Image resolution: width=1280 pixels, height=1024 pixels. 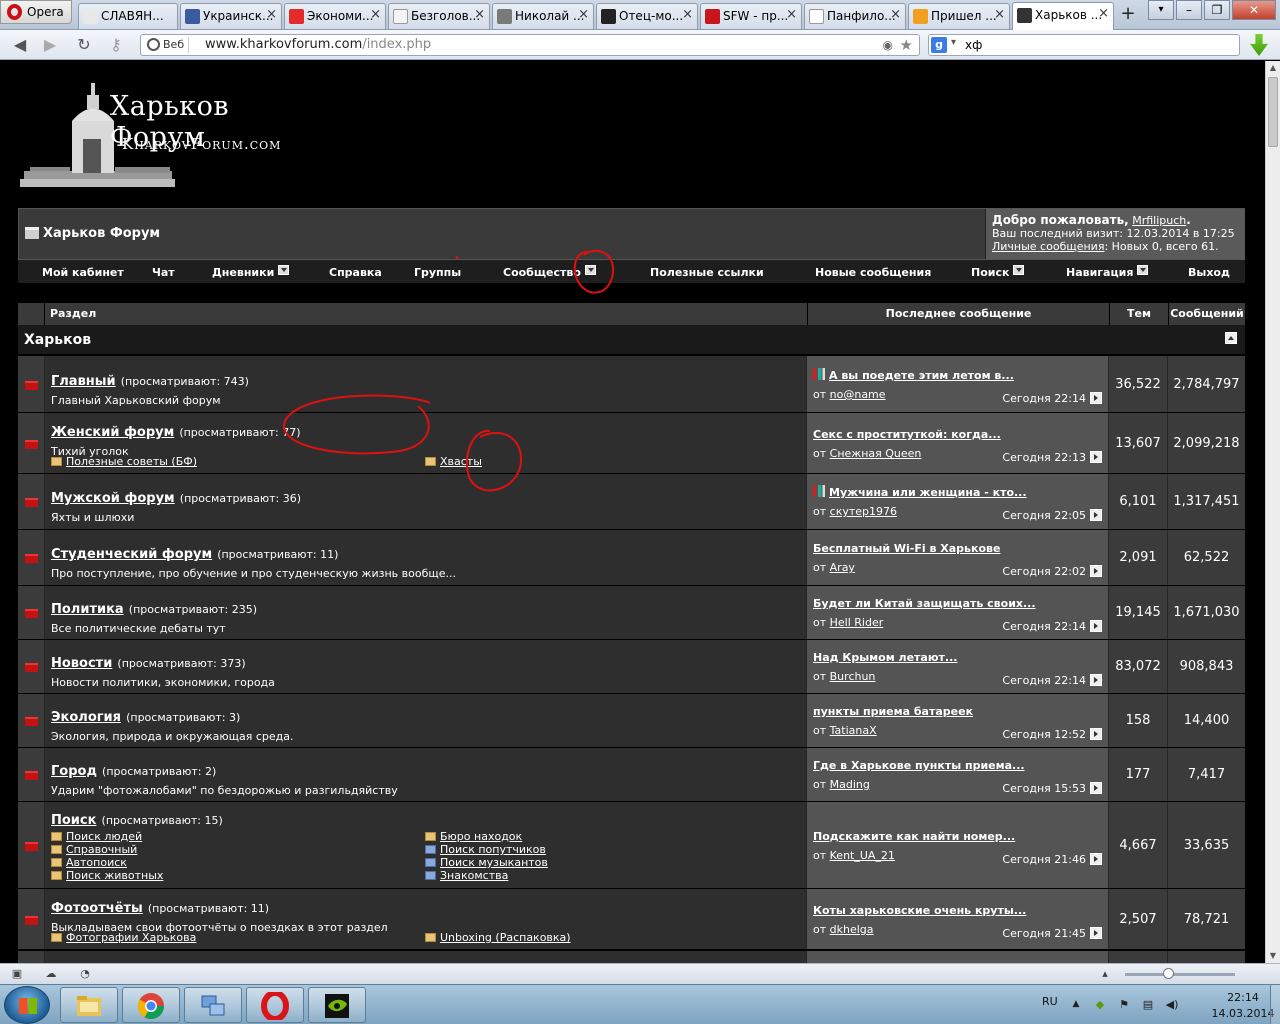 What do you see at coordinates (850, 784) in the screenshot?
I see `last-post-user-link: Mading` at bounding box center [850, 784].